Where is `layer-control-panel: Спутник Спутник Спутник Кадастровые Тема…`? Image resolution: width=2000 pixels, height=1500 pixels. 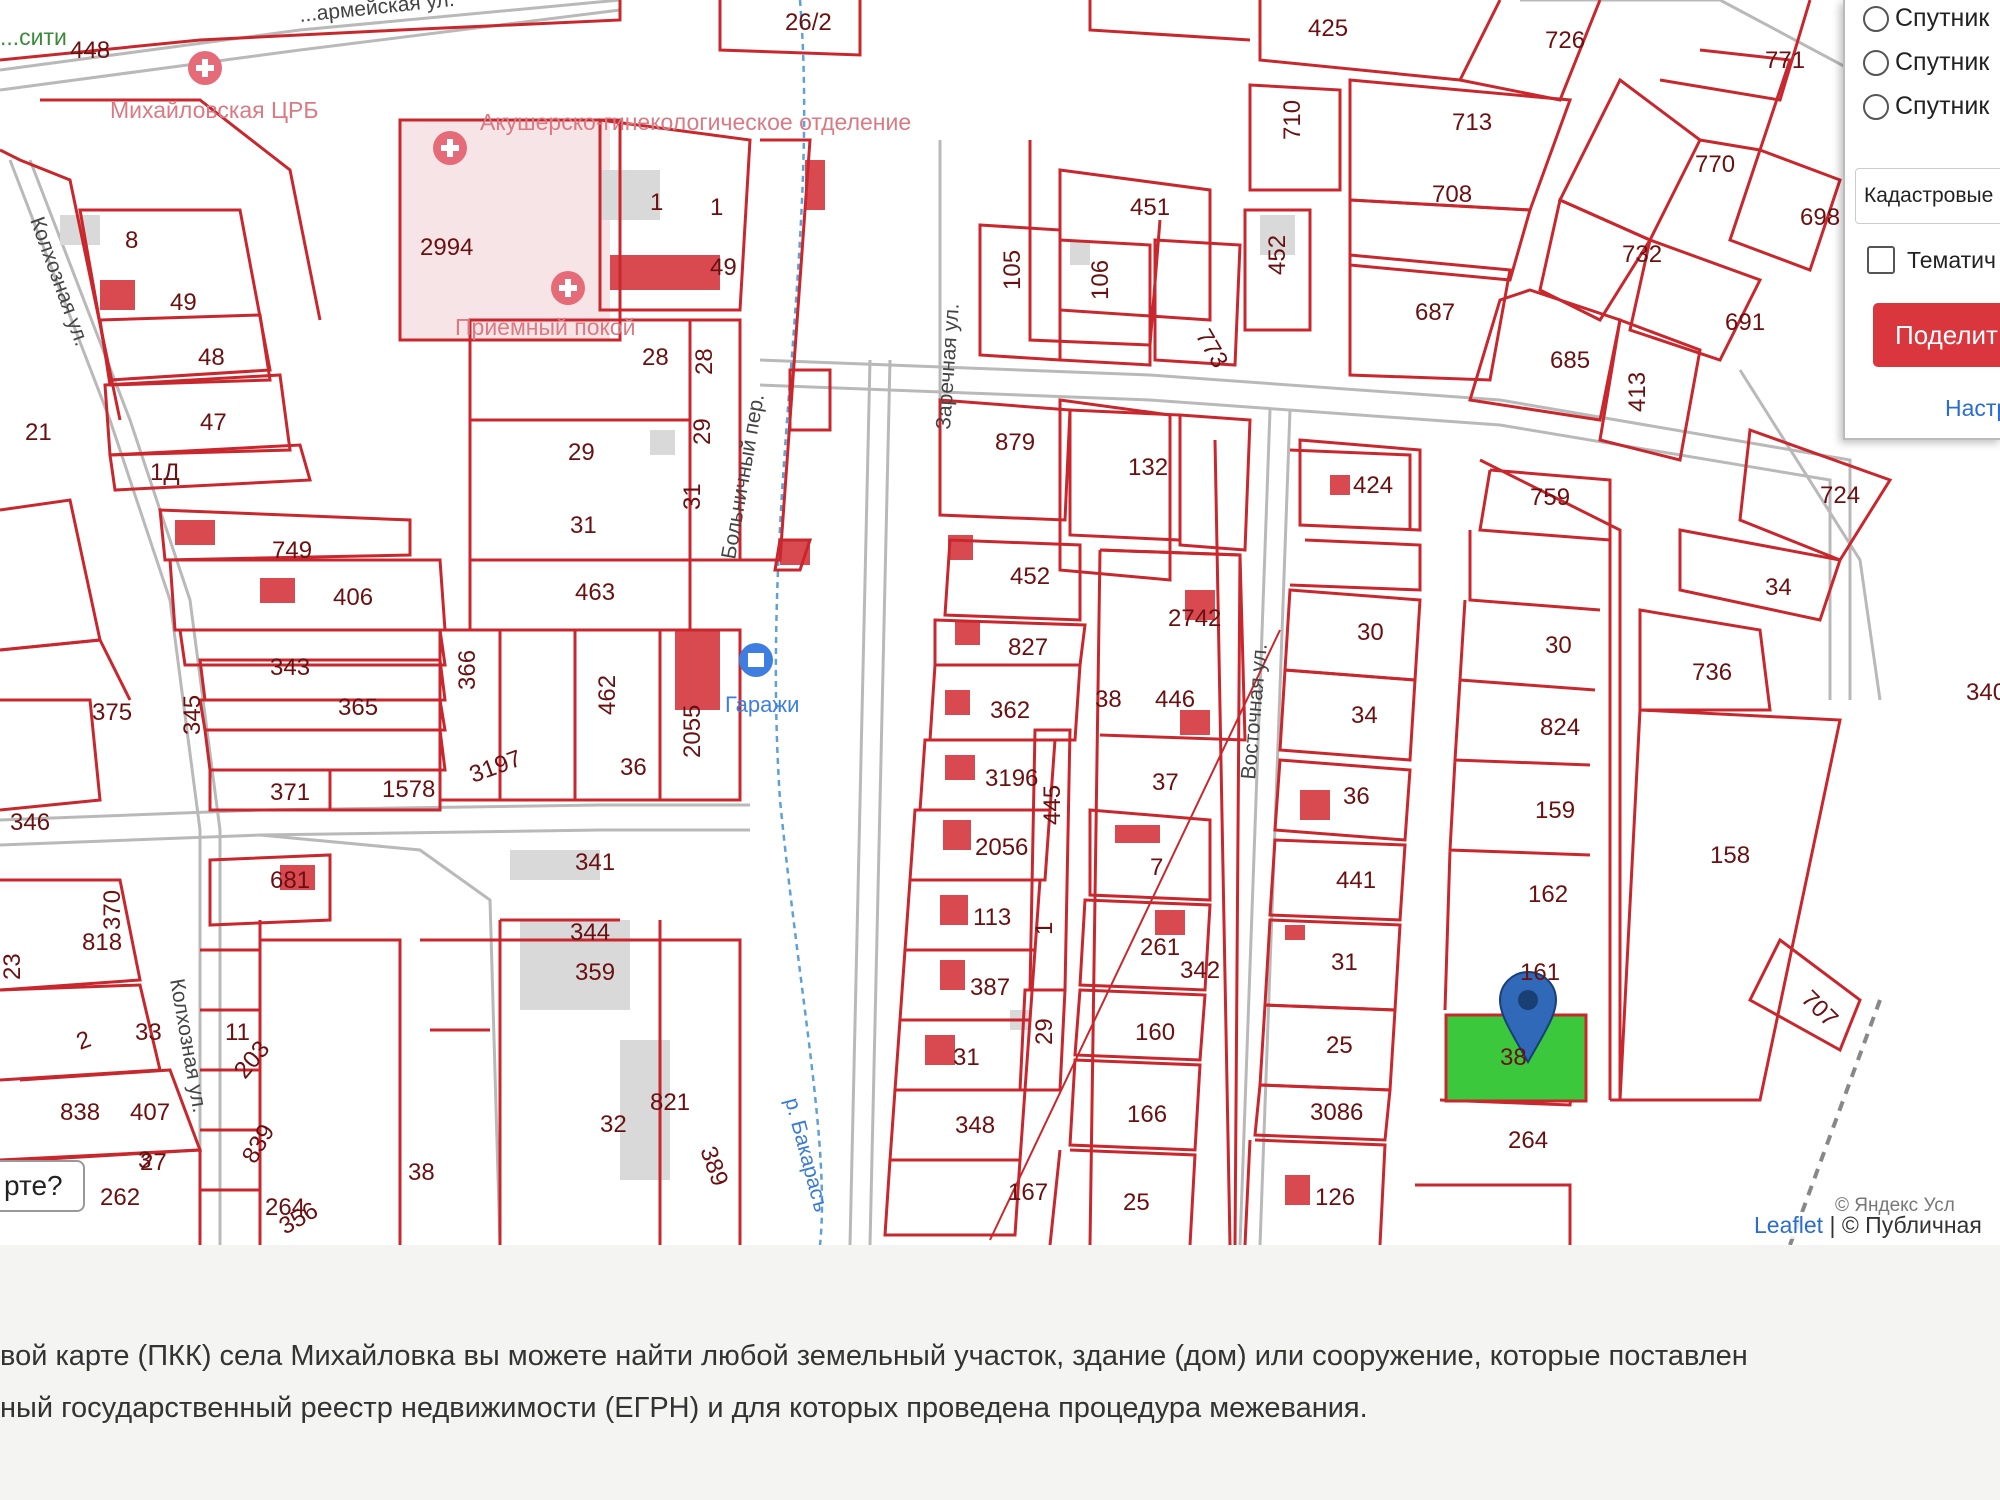
layer-control-panel: Спутник Спутник Спутник Кадастровые Тема… is located at coordinates (1921, 220).